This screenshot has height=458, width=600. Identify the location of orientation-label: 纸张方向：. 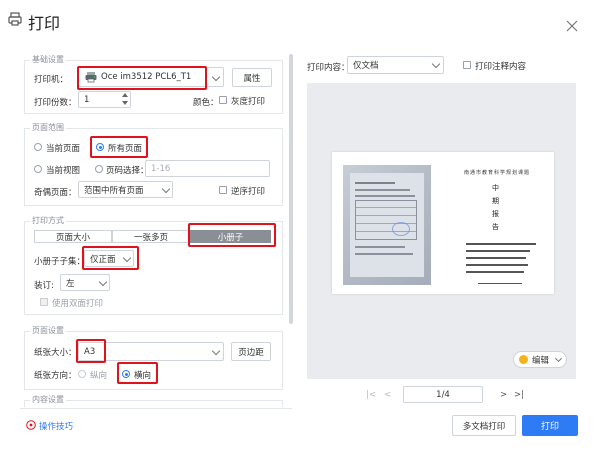
(55, 376).